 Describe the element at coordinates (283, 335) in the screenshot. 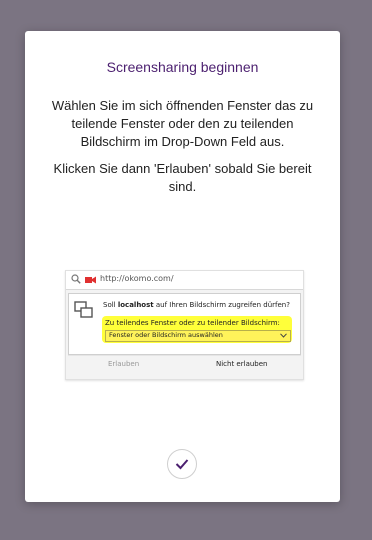

I see `chevron-down-icon` at that location.